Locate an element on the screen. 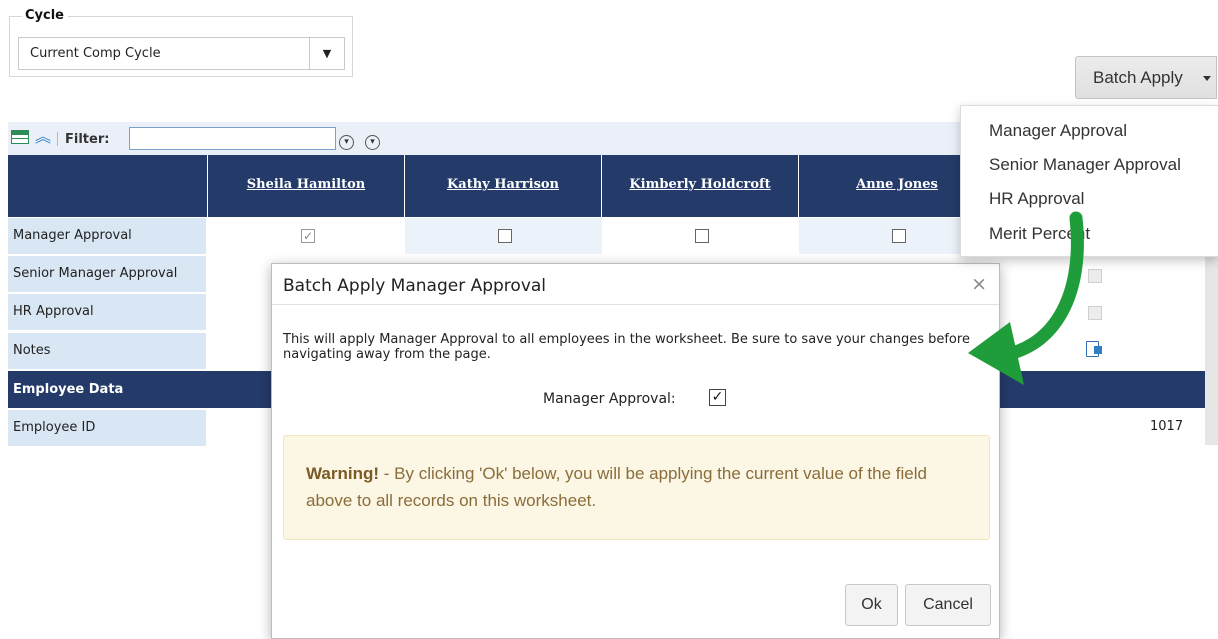 Image resolution: width=1218 pixels, height=639 pixels. batch-apply-button: Batch Apply is located at coordinates (1146, 77).